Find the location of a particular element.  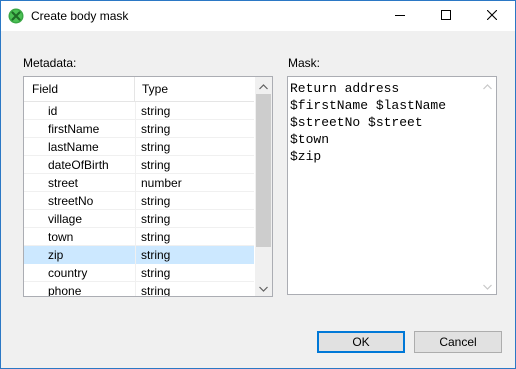

field-type-cell: number is located at coordinates (161, 183).